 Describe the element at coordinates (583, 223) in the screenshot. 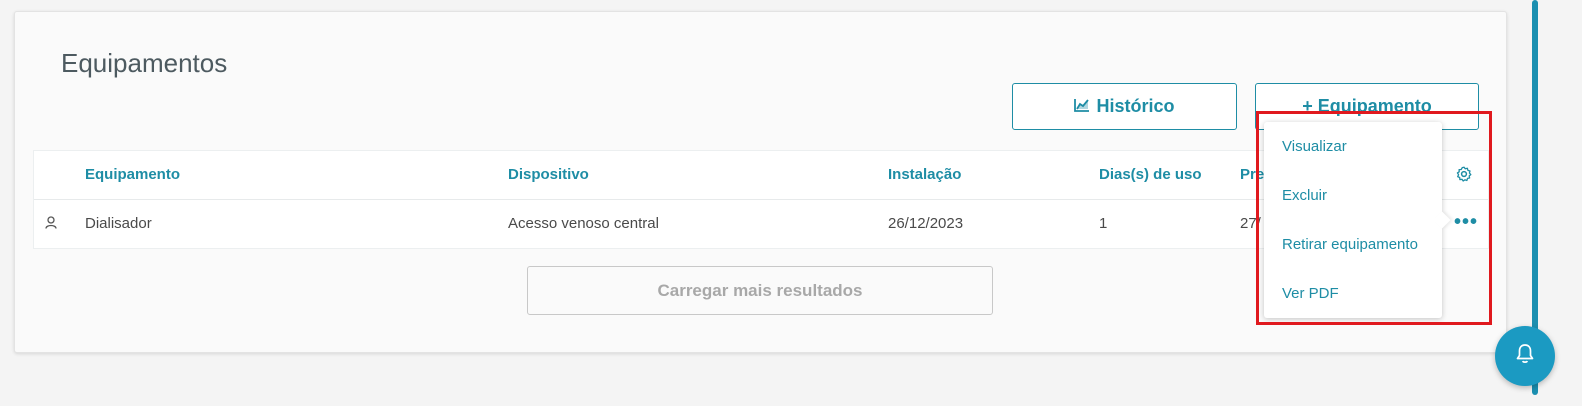

I see `cell-dispositivo: Acesso venoso central` at that location.